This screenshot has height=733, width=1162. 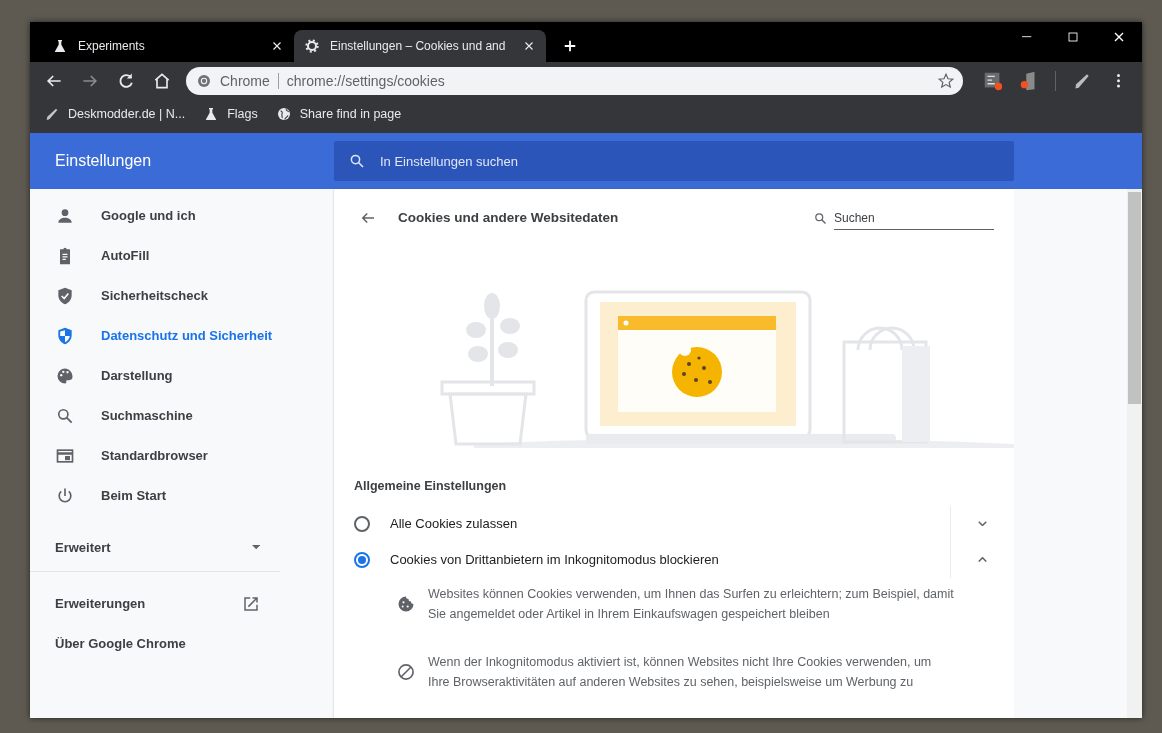 I want to click on address-bar: Chrome chrome://settings/cookies, so click(x=574, y=81).